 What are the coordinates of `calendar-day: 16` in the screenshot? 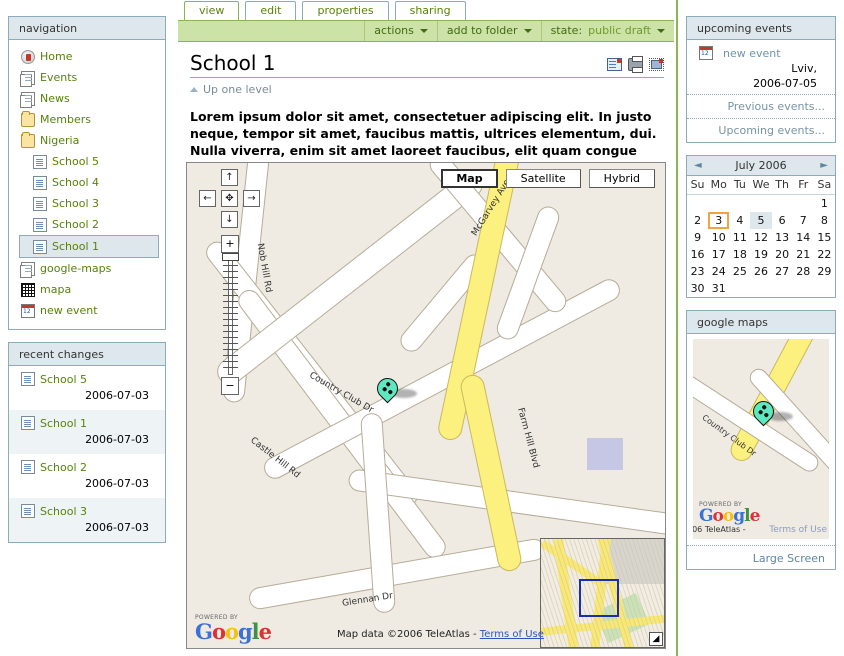 It's located at (697, 254).